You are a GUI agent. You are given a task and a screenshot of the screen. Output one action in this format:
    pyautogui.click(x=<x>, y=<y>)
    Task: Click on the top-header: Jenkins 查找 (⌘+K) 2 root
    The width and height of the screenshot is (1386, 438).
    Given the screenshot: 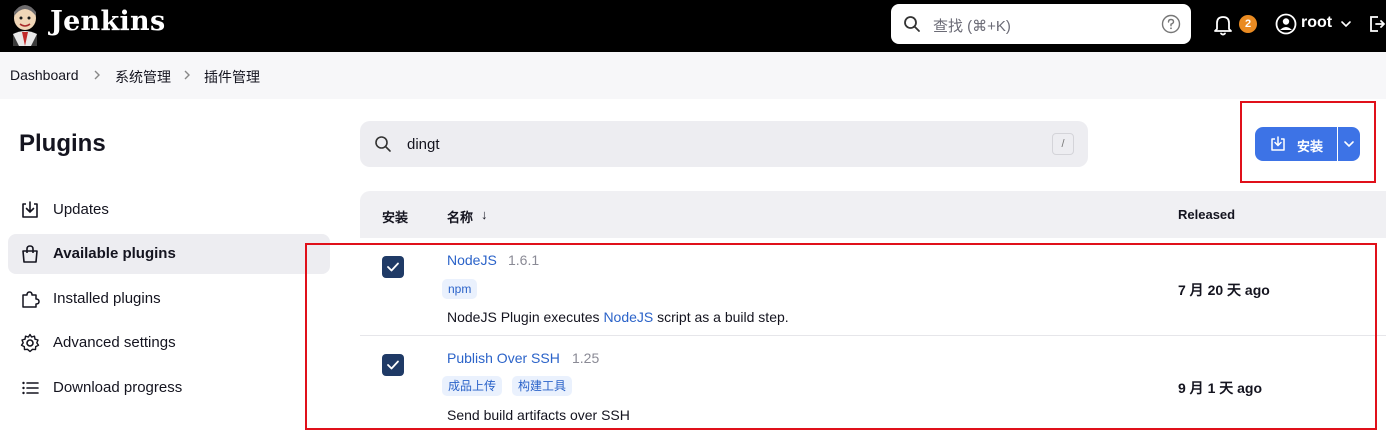 What is the action you would take?
    pyautogui.click(x=693, y=26)
    